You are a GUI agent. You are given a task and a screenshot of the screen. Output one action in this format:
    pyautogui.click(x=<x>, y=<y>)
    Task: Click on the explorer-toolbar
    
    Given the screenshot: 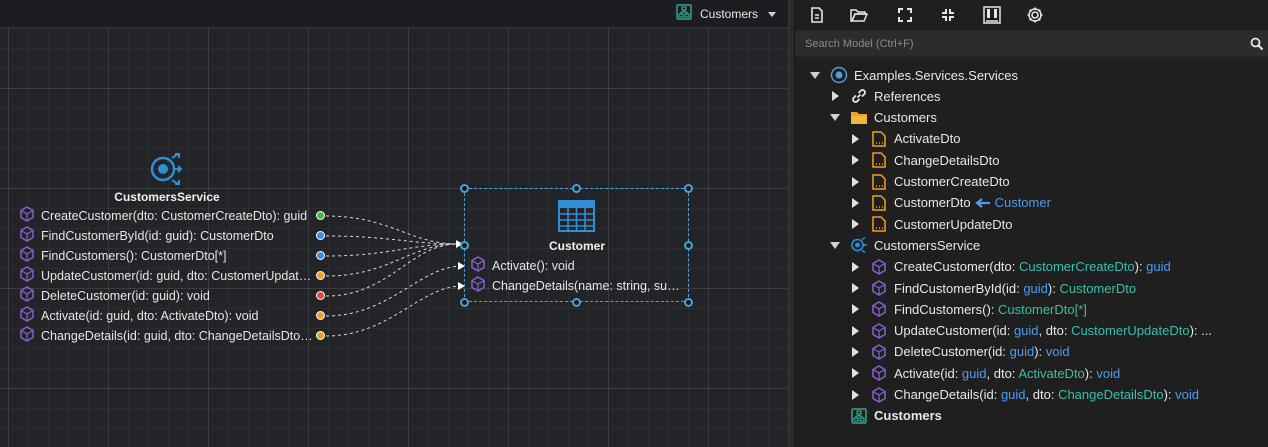 What is the action you would take?
    pyautogui.click(x=1031, y=15)
    